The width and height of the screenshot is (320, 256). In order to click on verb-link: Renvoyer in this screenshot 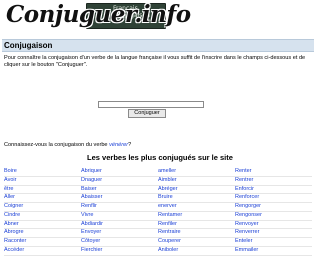, I will do `click(273, 225)`.